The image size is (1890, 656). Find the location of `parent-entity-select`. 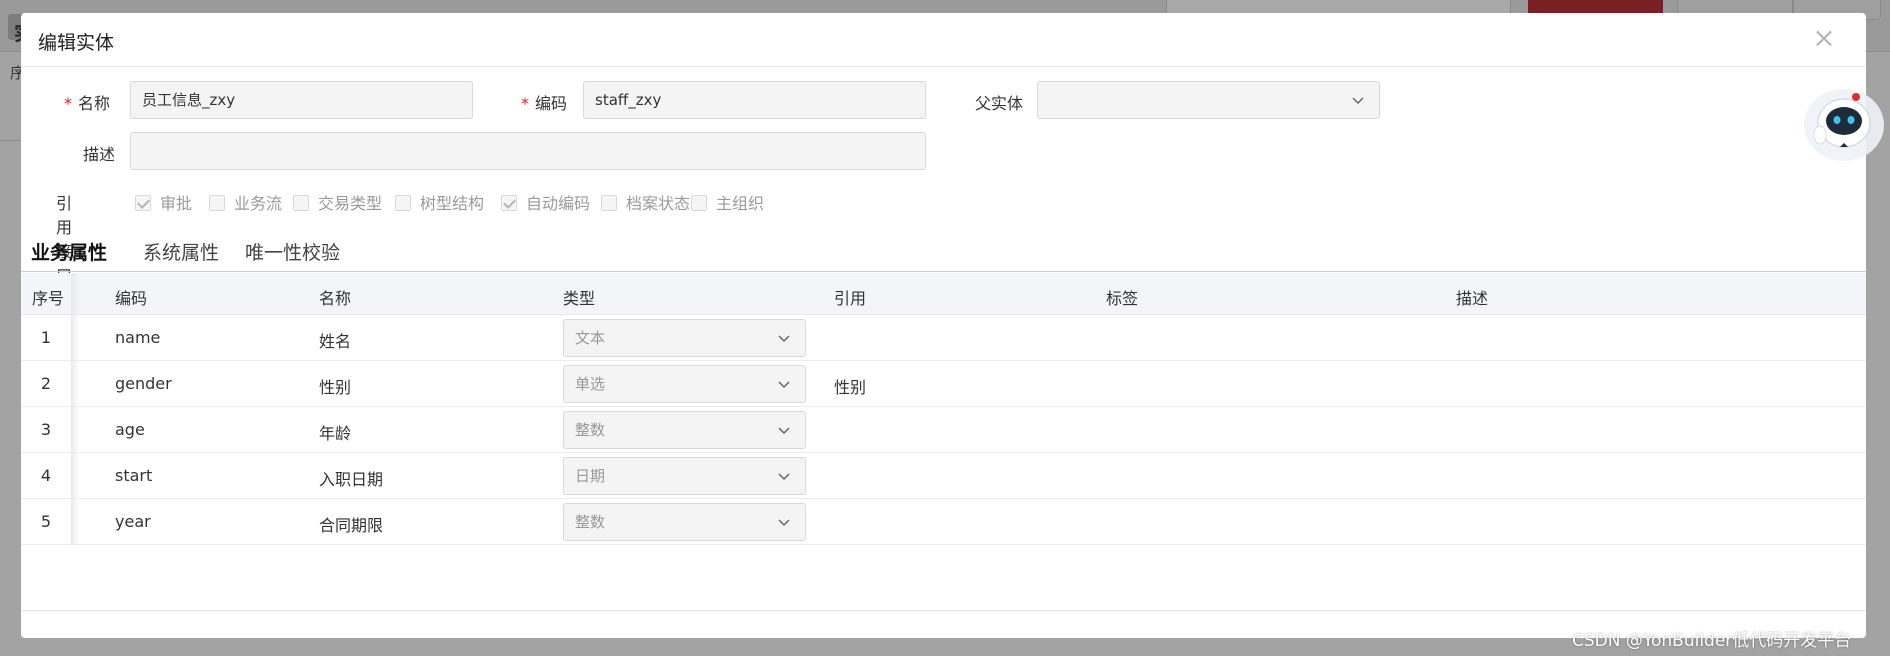

parent-entity-select is located at coordinates (1208, 100).